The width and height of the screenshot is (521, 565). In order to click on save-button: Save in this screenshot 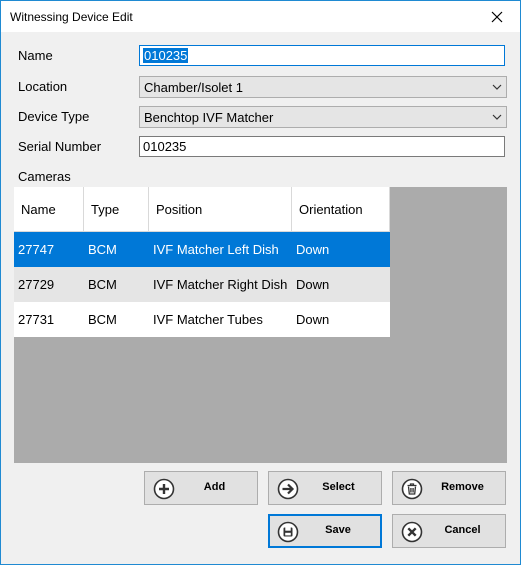, I will do `click(325, 531)`.